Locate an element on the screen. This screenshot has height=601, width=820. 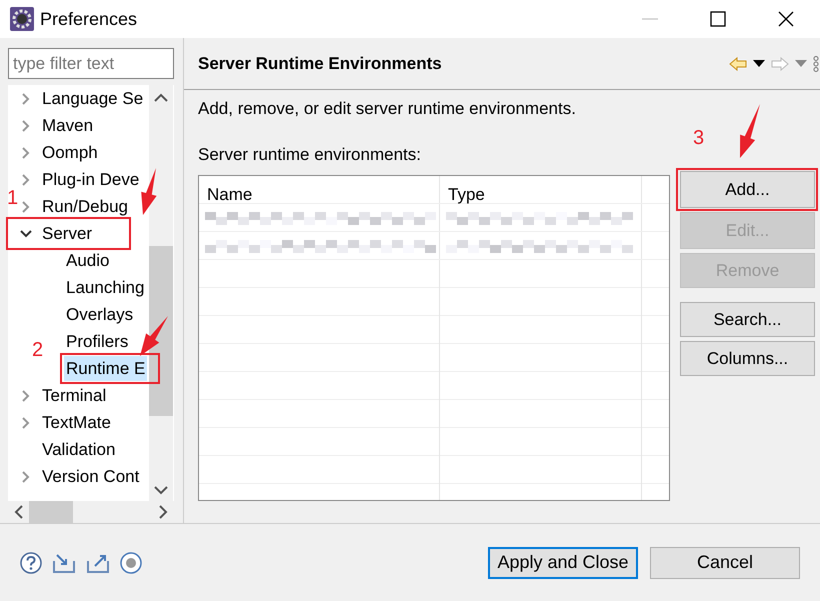
column-header: Name is located at coordinates (319, 189).